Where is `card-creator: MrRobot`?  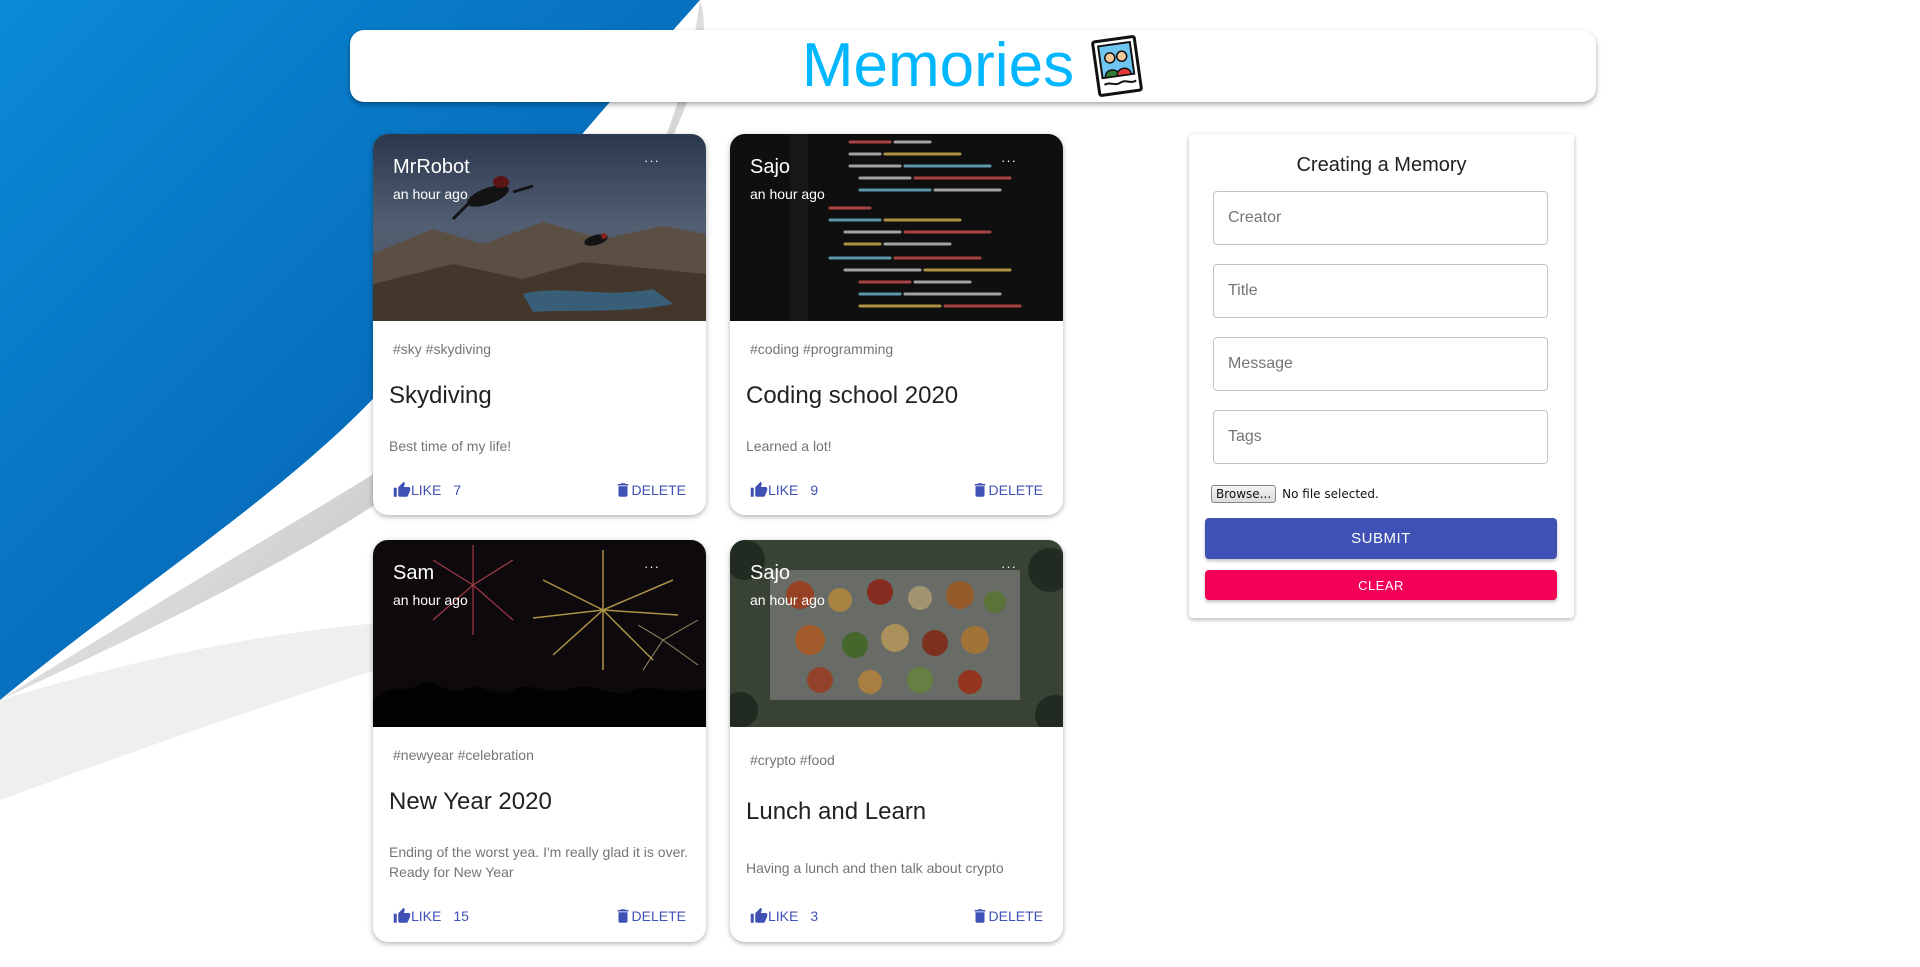
card-creator: MrRobot is located at coordinates (431, 167).